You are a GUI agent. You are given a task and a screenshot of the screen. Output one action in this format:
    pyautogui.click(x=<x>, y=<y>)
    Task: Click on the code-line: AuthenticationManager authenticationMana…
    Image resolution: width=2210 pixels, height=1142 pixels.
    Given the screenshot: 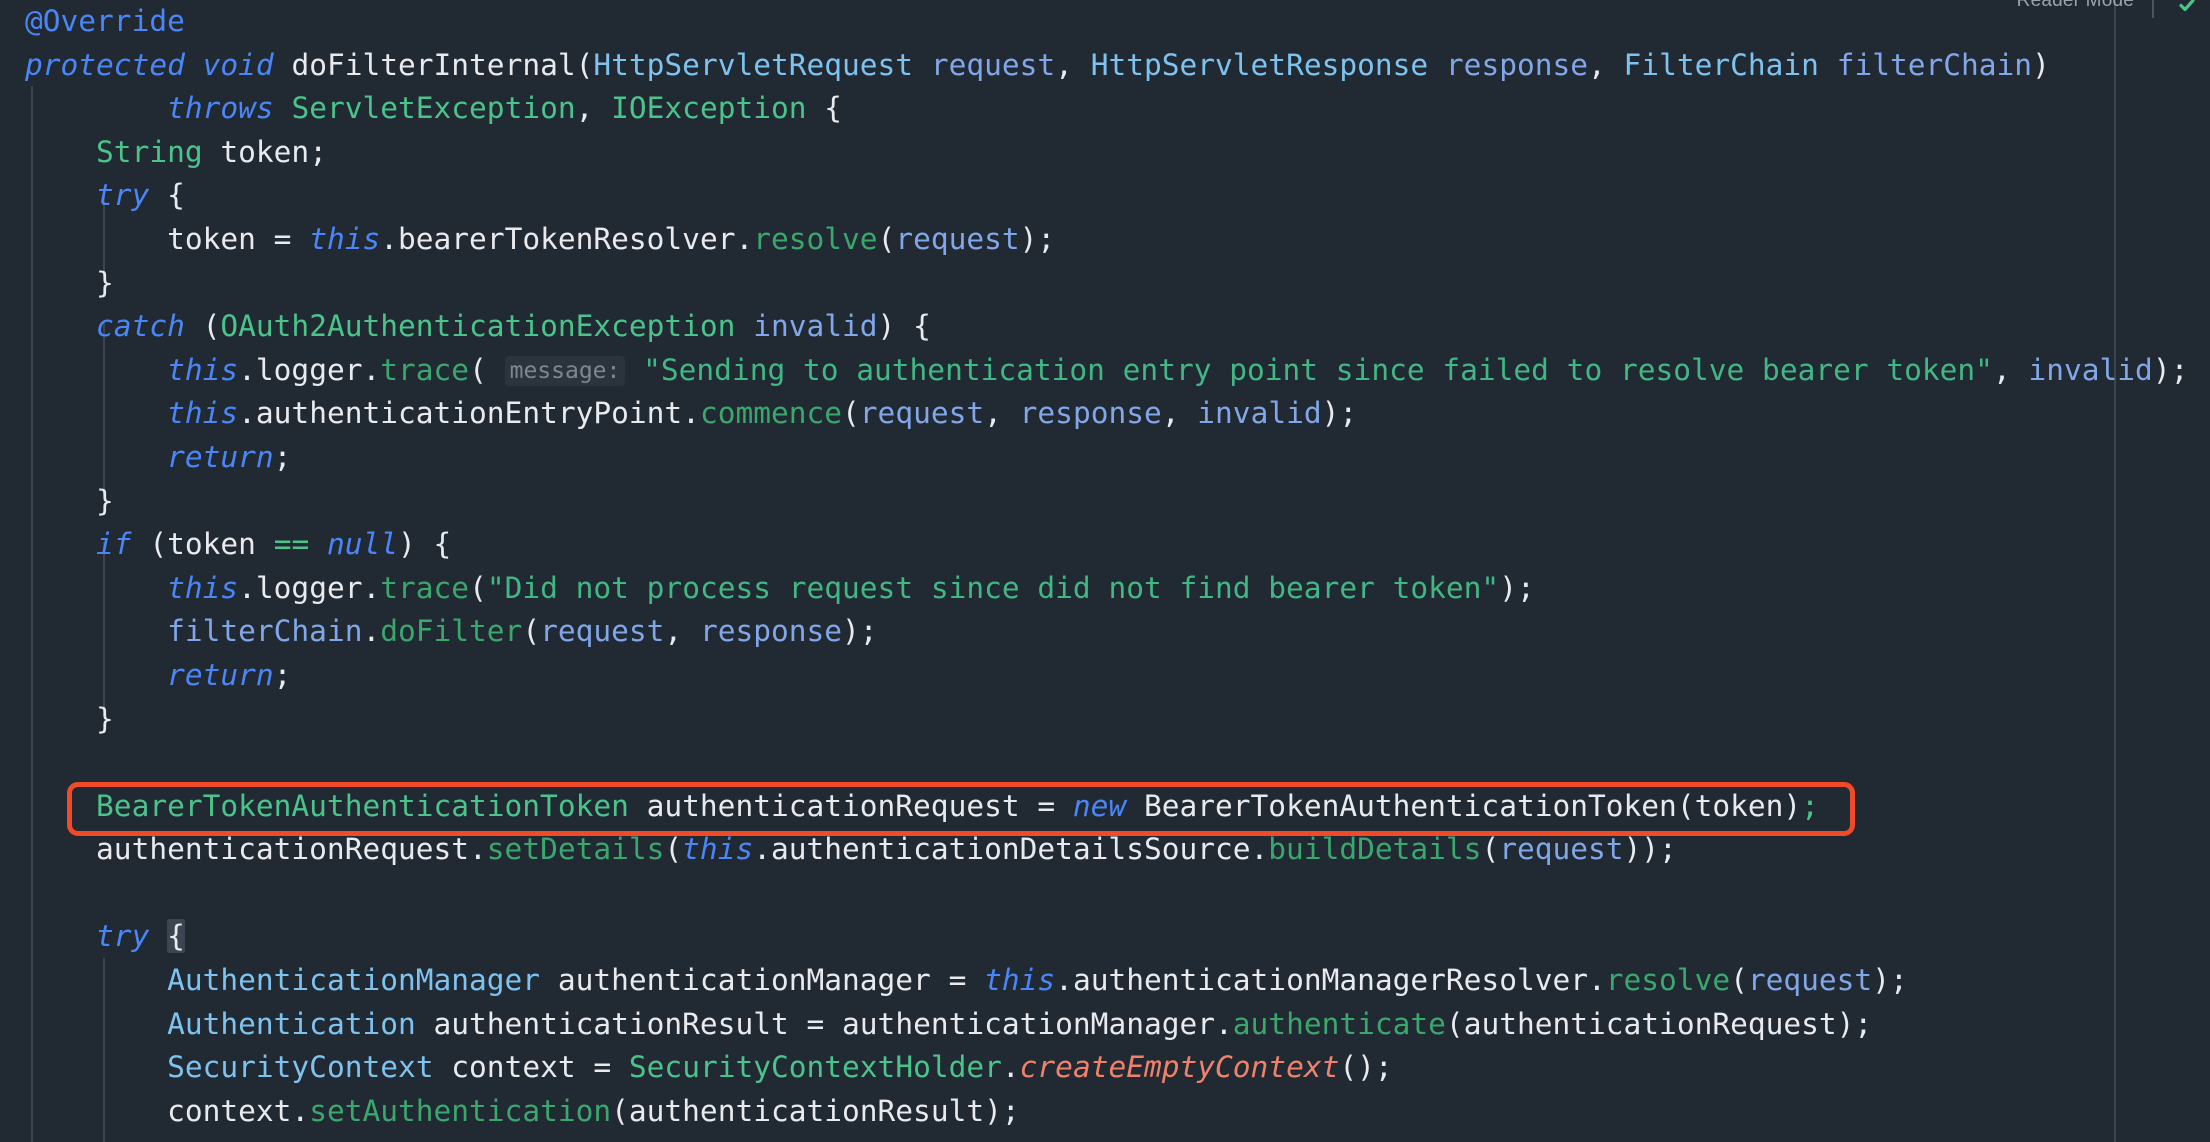 What is the action you would take?
    pyautogui.click(x=1105, y=981)
    